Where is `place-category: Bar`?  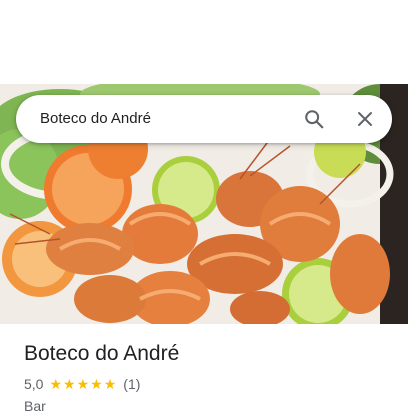 place-category: Bar is located at coordinates (35, 406).